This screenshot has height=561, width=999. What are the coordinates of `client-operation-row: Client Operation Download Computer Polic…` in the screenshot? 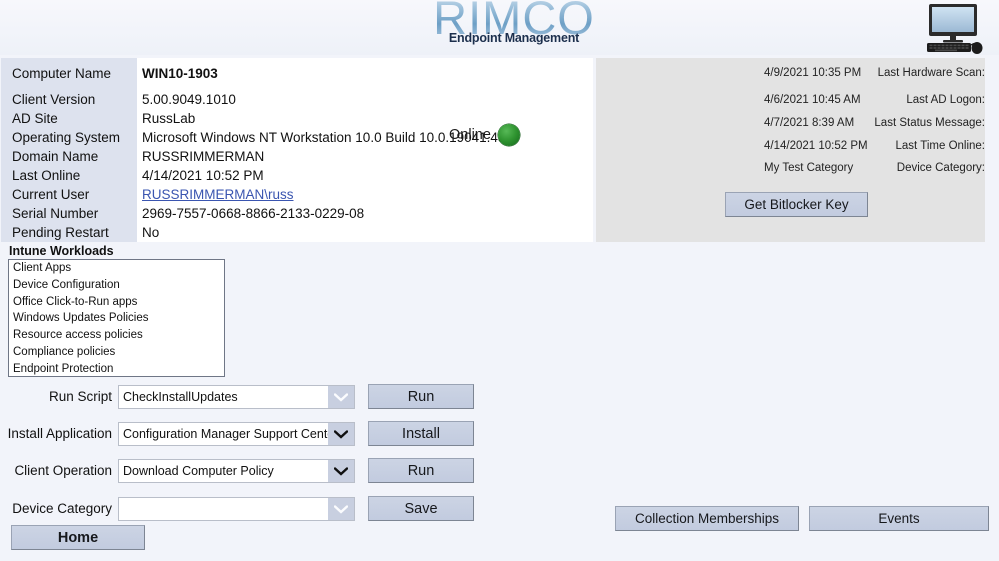 It's located at (240, 470).